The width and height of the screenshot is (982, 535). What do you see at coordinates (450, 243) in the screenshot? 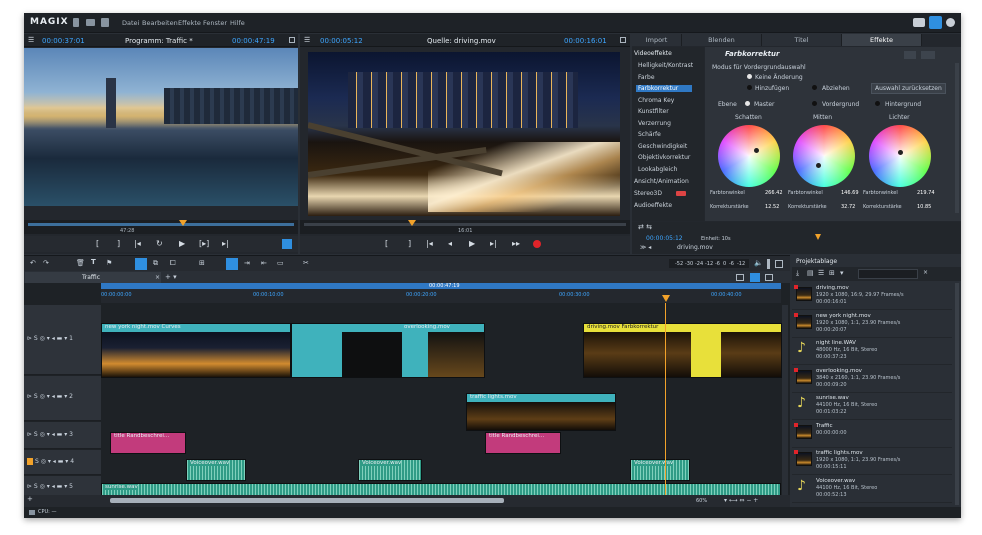
I see `prev-frame-button: ◂` at bounding box center [450, 243].